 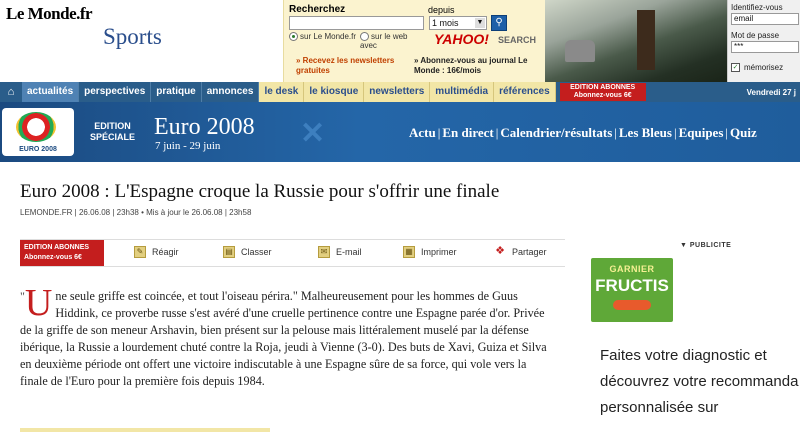 I want to click on search-icon: ⚲, so click(x=499, y=22).